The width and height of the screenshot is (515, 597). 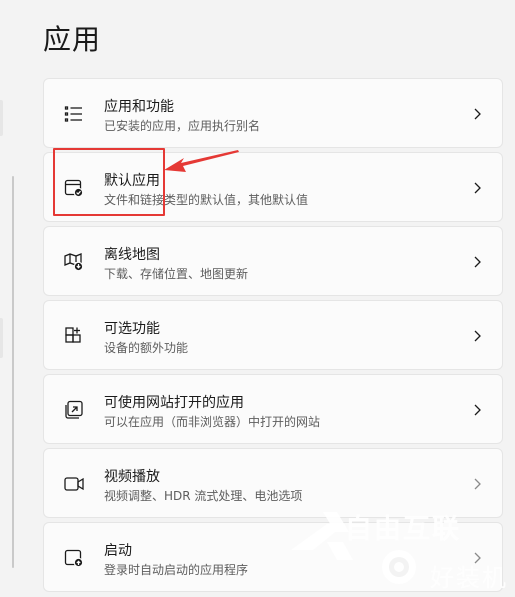 I want to click on optional-features-icon, so click(x=74, y=336).